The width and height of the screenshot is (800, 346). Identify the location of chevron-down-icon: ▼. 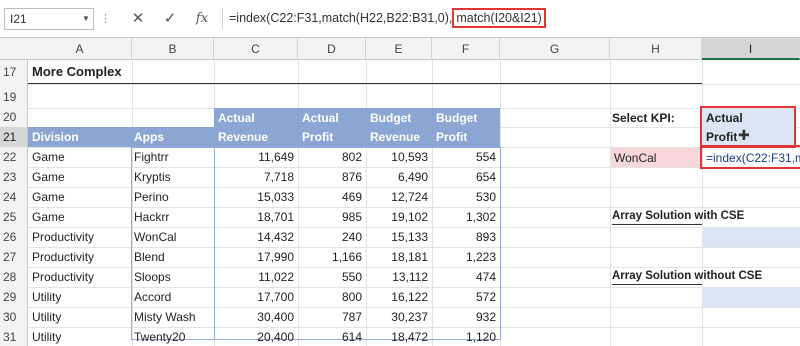
(86, 18).